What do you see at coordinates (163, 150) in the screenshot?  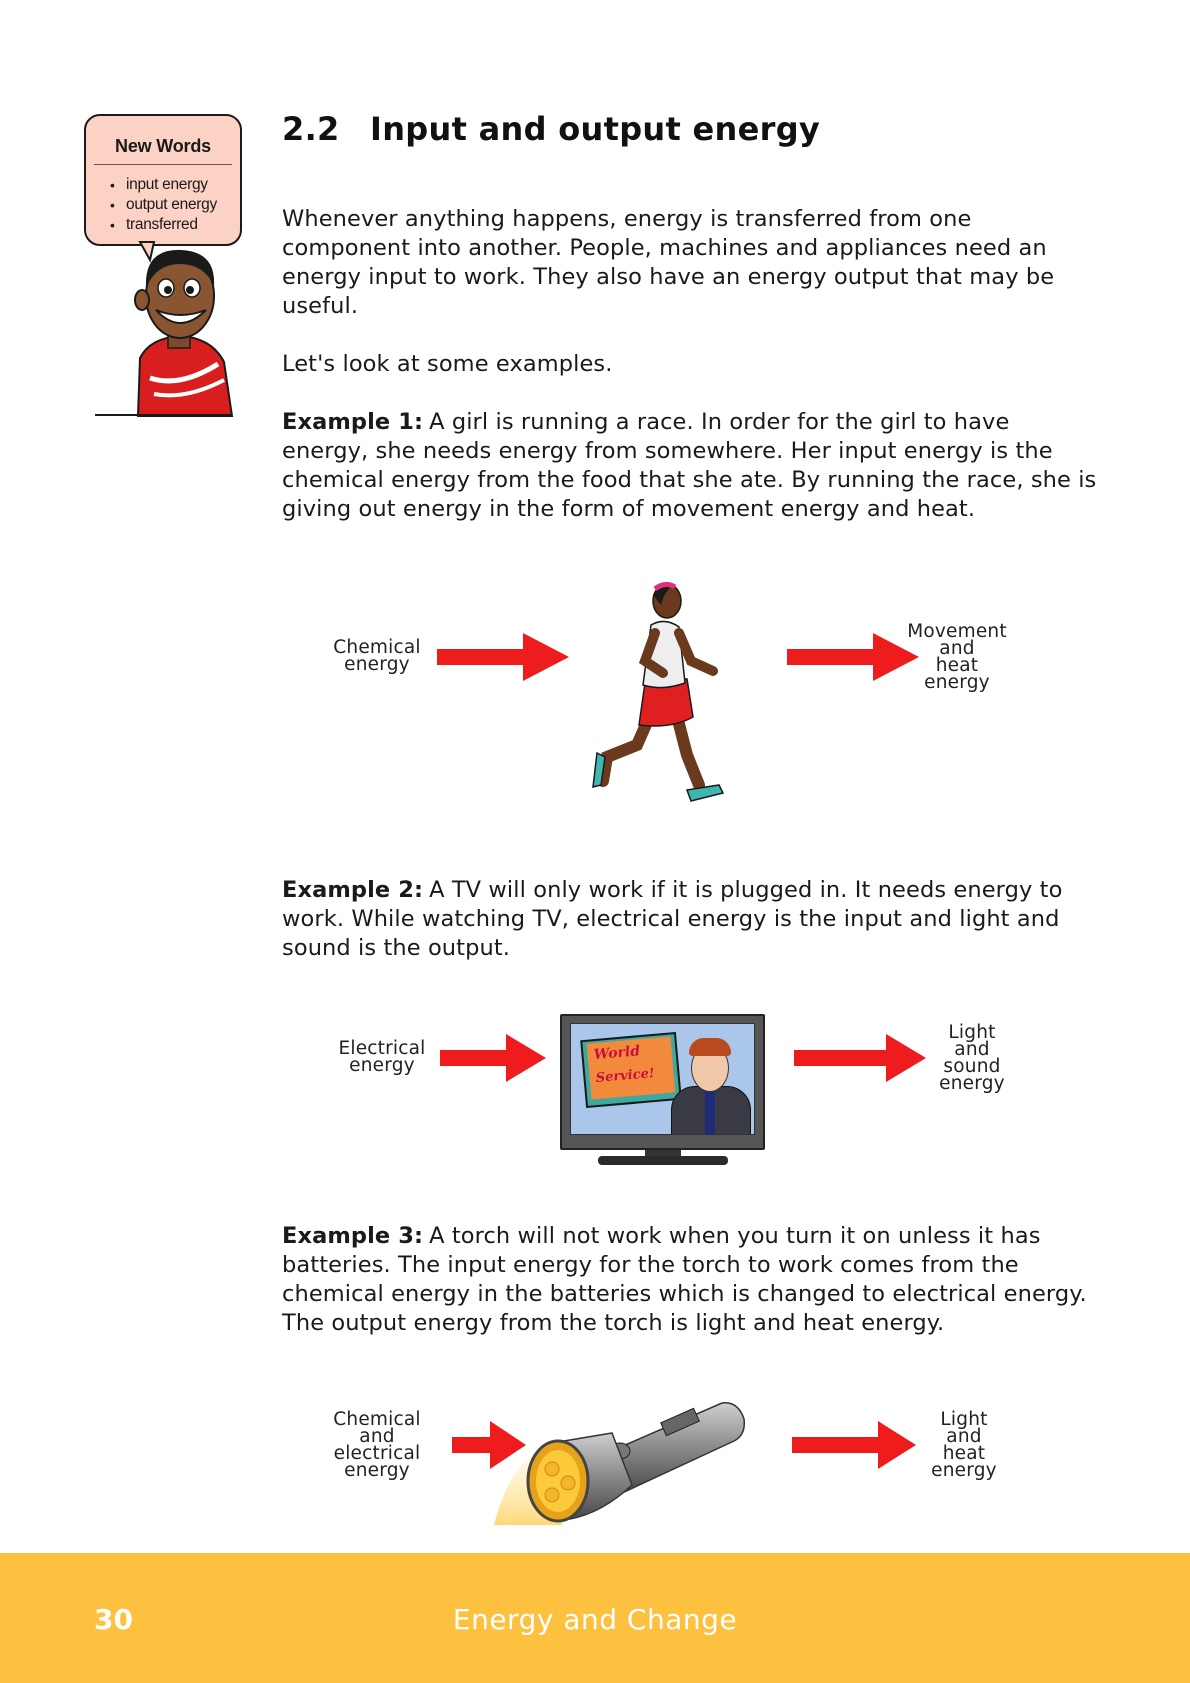 I see `new-words-title: New Words` at bounding box center [163, 150].